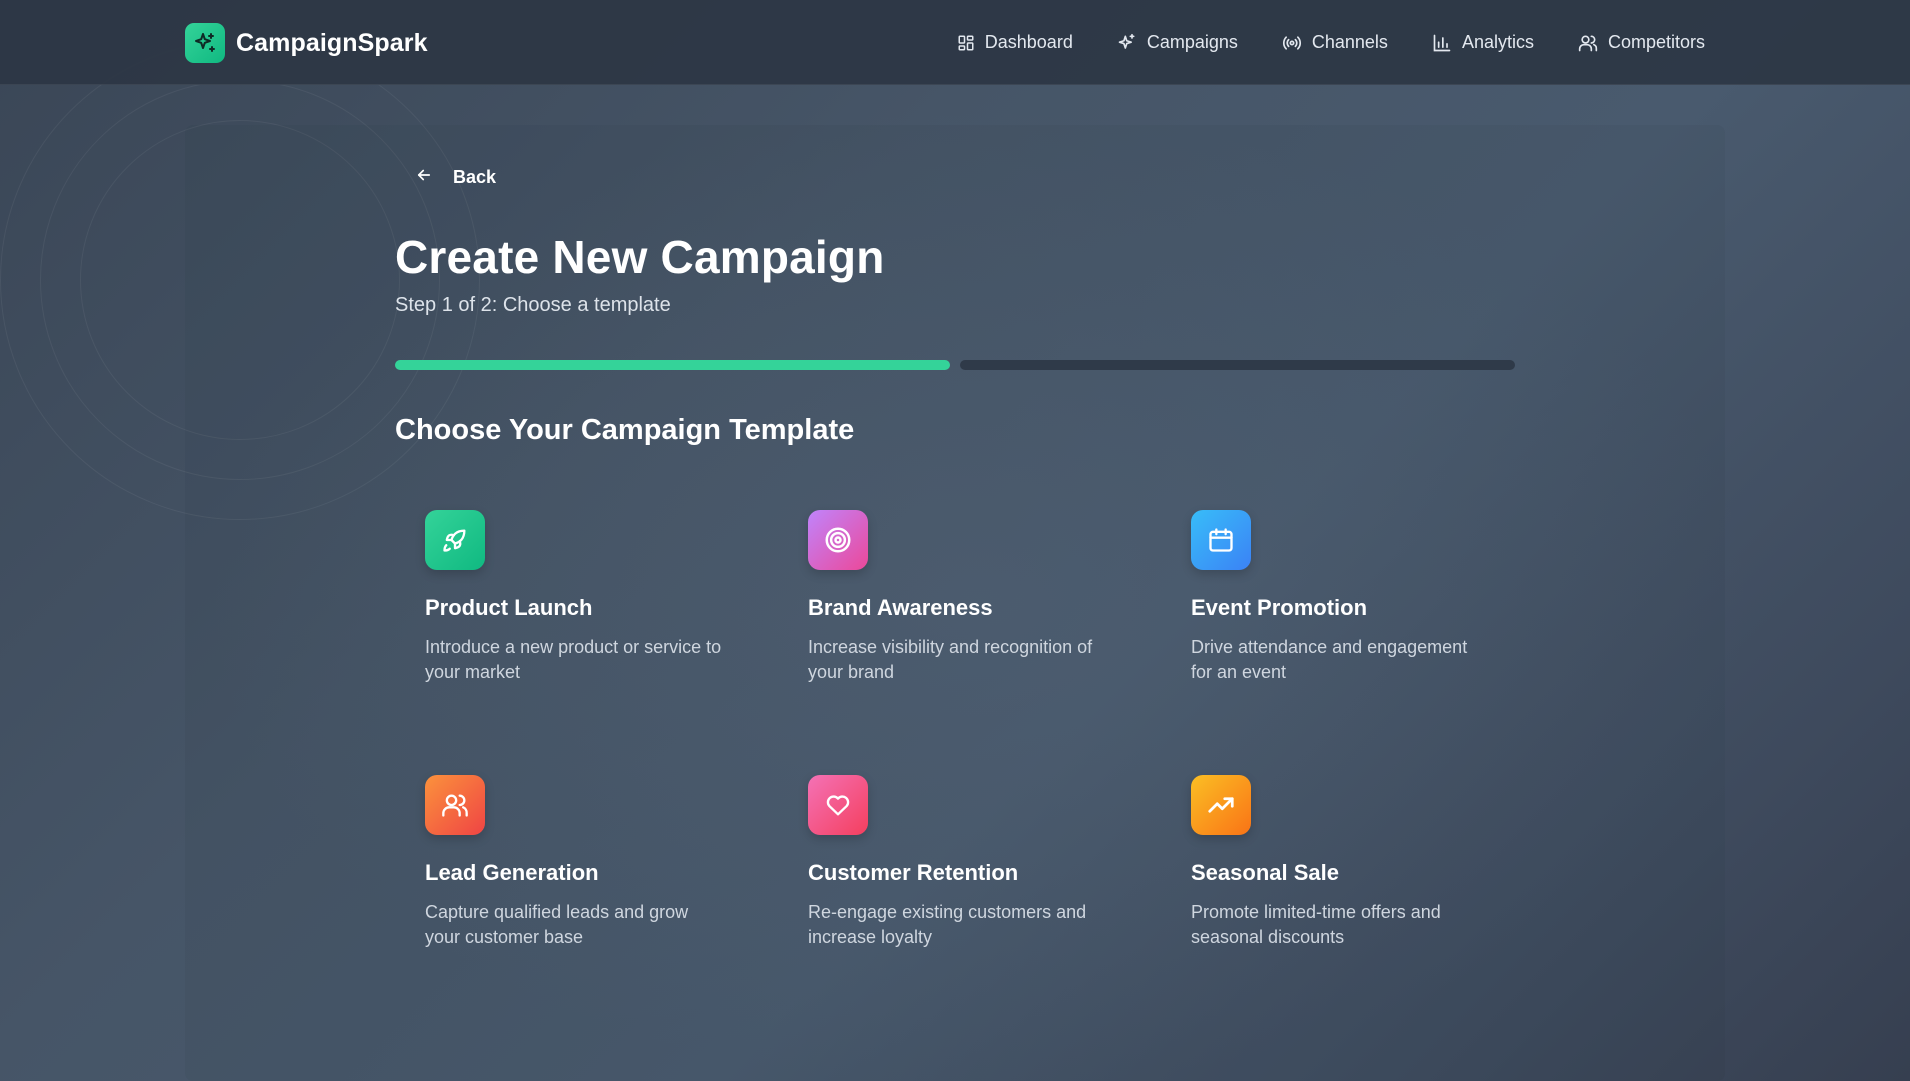 Image resolution: width=1910 pixels, height=1081 pixels. What do you see at coordinates (900, 607) in the screenshot?
I see `template-title: Brand Awareness` at bounding box center [900, 607].